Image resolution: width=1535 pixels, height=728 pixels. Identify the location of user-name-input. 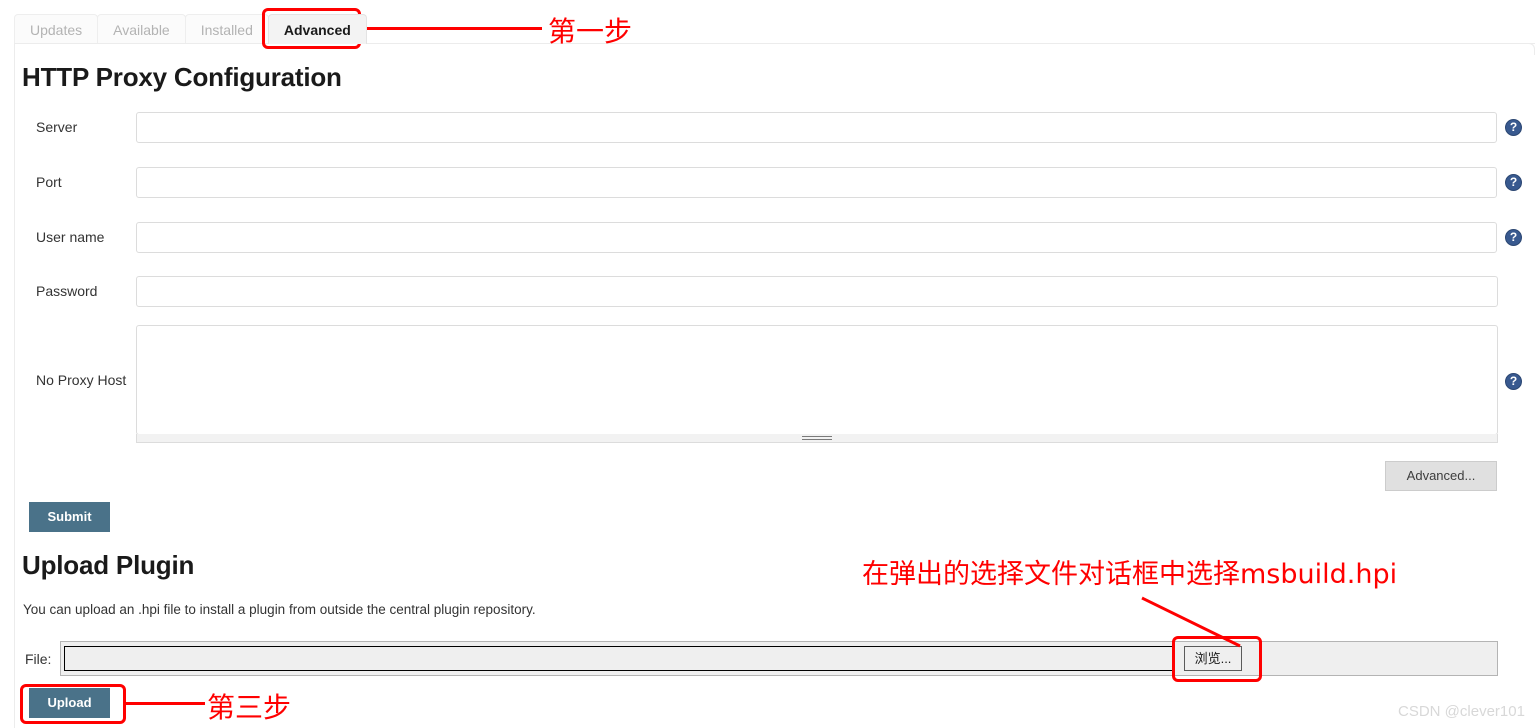
(816, 237).